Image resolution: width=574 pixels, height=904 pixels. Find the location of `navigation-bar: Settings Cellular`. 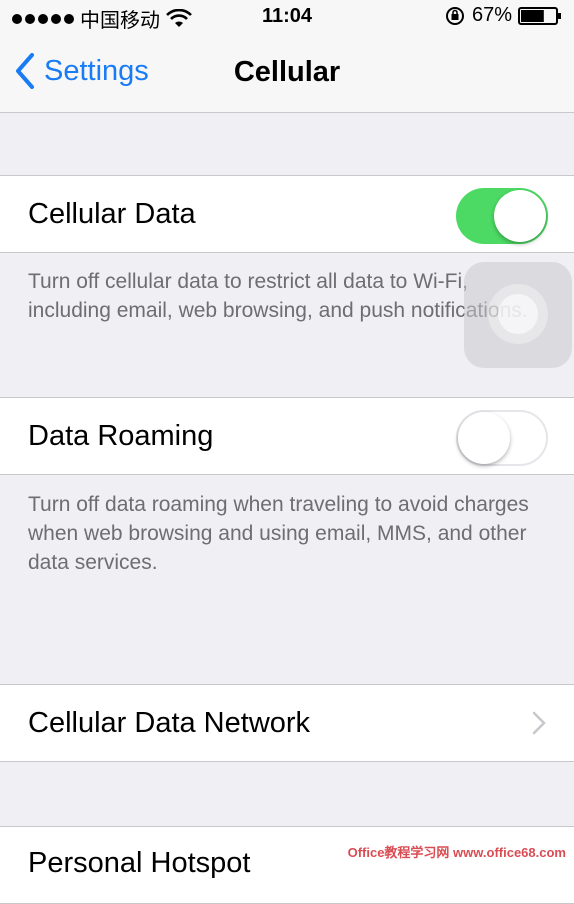

navigation-bar: Settings Cellular is located at coordinates (287, 72).